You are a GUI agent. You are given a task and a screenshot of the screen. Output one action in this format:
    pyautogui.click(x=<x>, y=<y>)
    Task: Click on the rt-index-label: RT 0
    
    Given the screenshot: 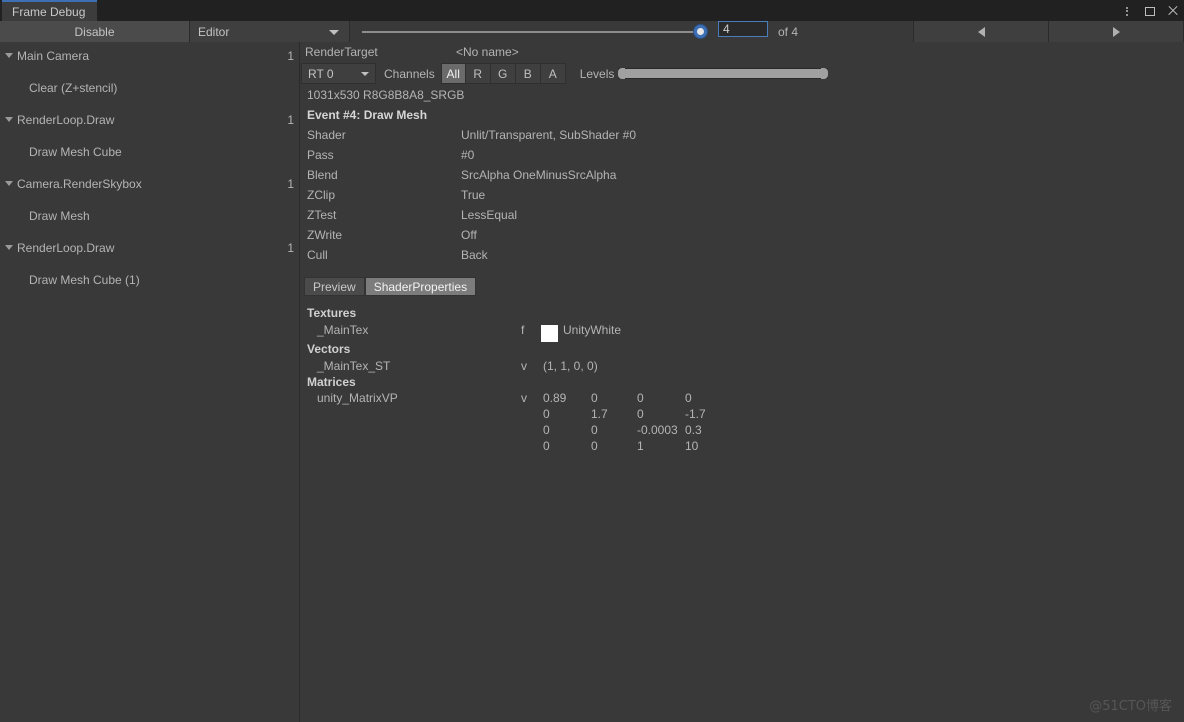 What is the action you would take?
    pyautogui.click(x=321, y=73)
    